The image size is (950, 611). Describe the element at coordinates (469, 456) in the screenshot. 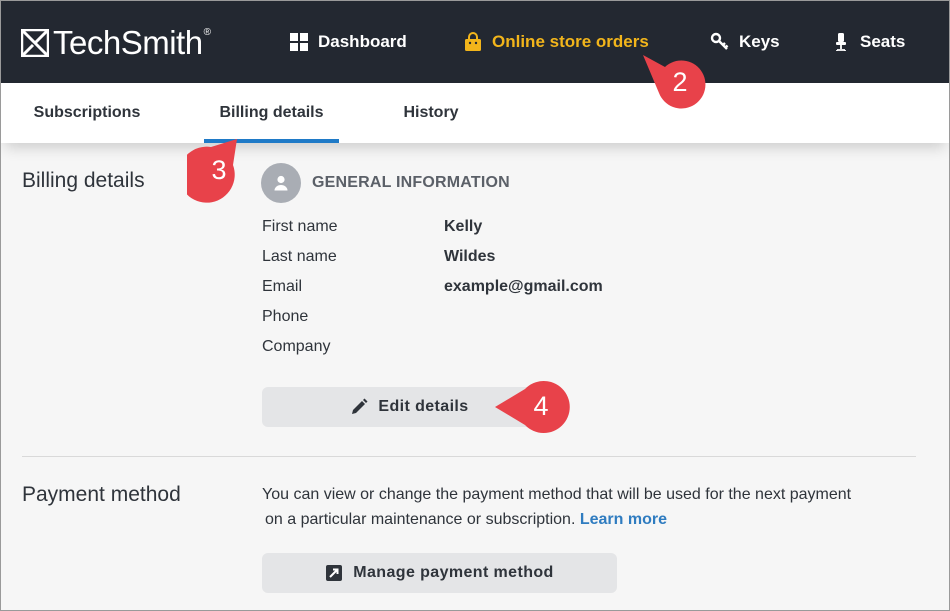

I see `section-divider` at that location.